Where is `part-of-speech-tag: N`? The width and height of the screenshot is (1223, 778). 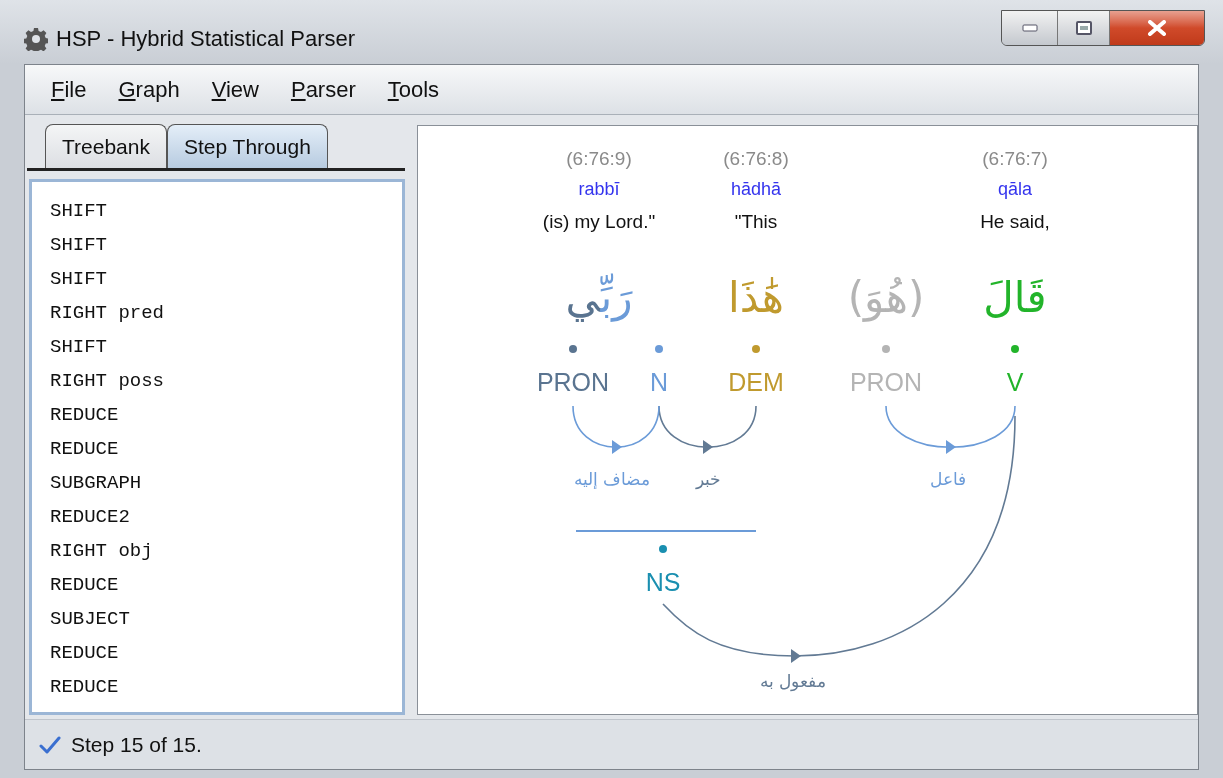 part-of-speech-tag: N is located at coordinates (659, 382).